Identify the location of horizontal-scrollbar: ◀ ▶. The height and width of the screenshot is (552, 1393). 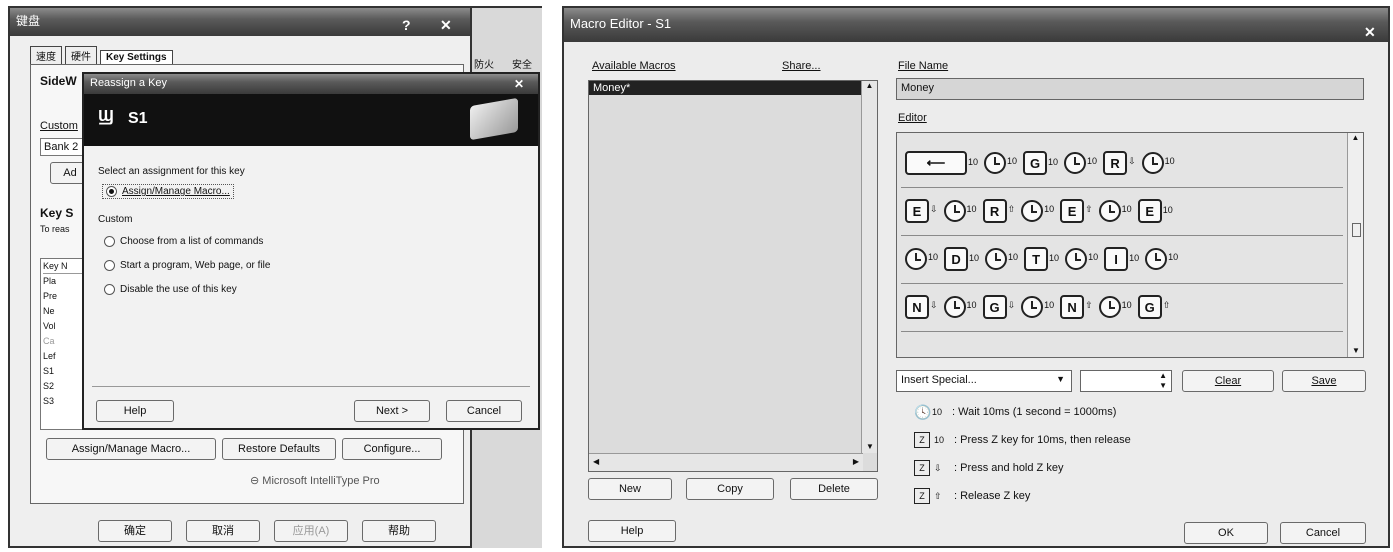
(726, 462).